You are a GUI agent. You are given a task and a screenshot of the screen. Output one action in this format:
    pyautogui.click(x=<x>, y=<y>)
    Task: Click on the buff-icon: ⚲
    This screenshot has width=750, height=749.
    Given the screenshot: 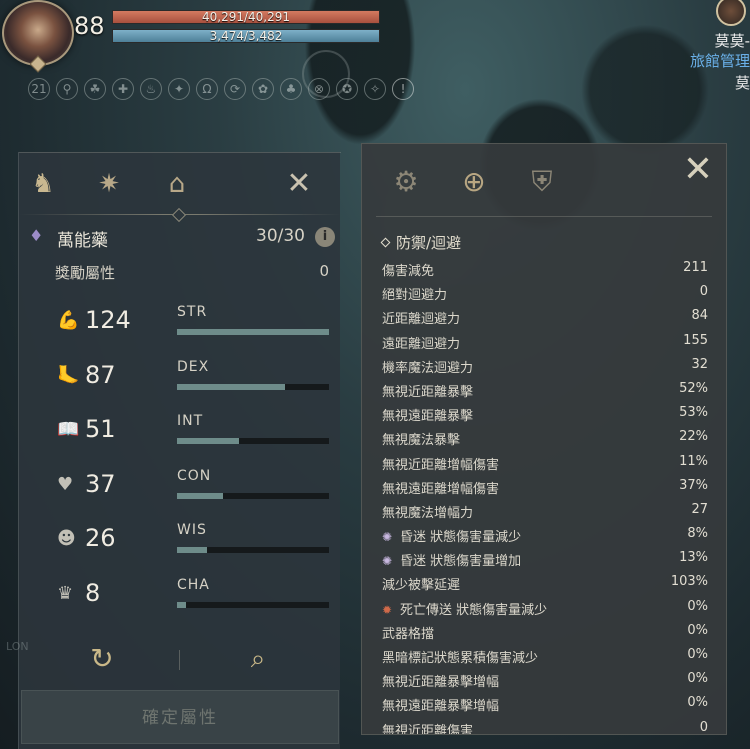 What is the action you would take?
    pyautogui.click(x=67, y=89)
    